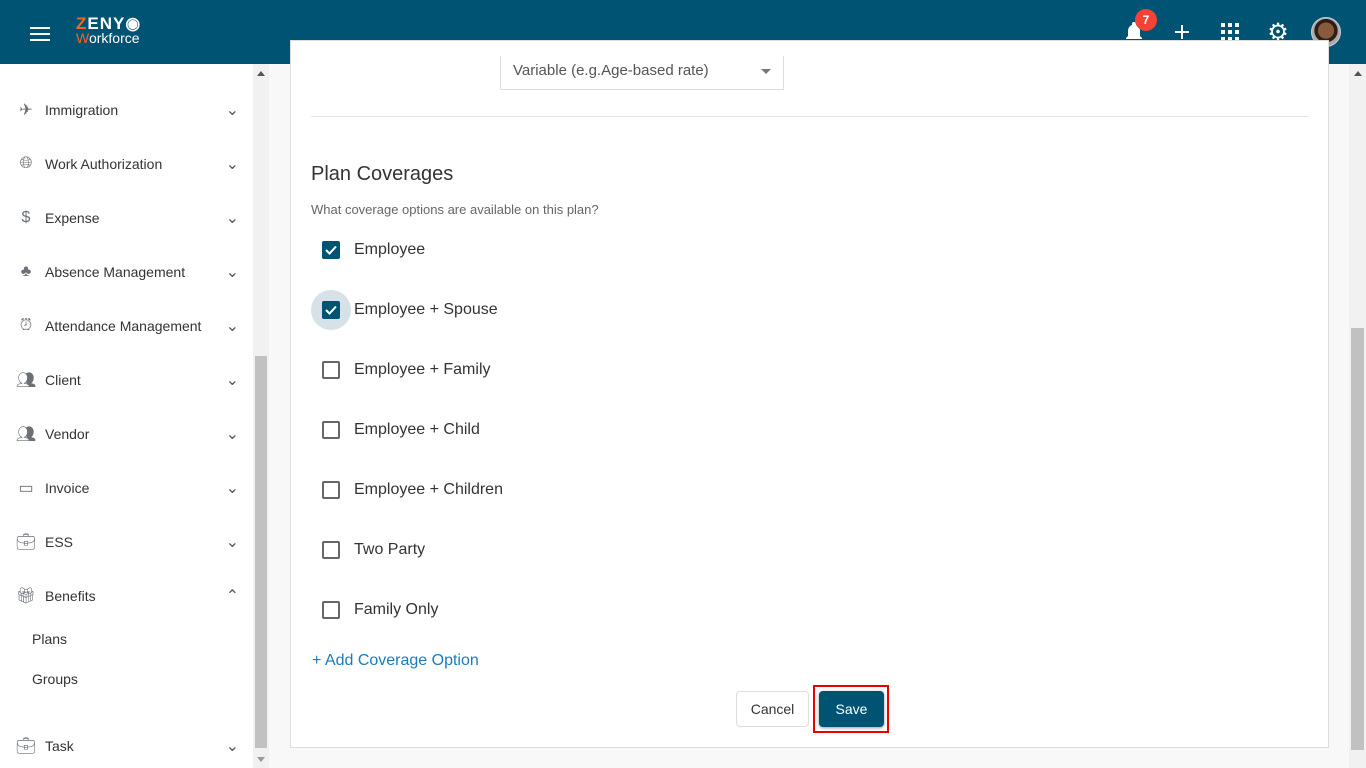  Describe the element at coordinates (851, 709) in the screenshot. I see `save-highlight-box` at that location.